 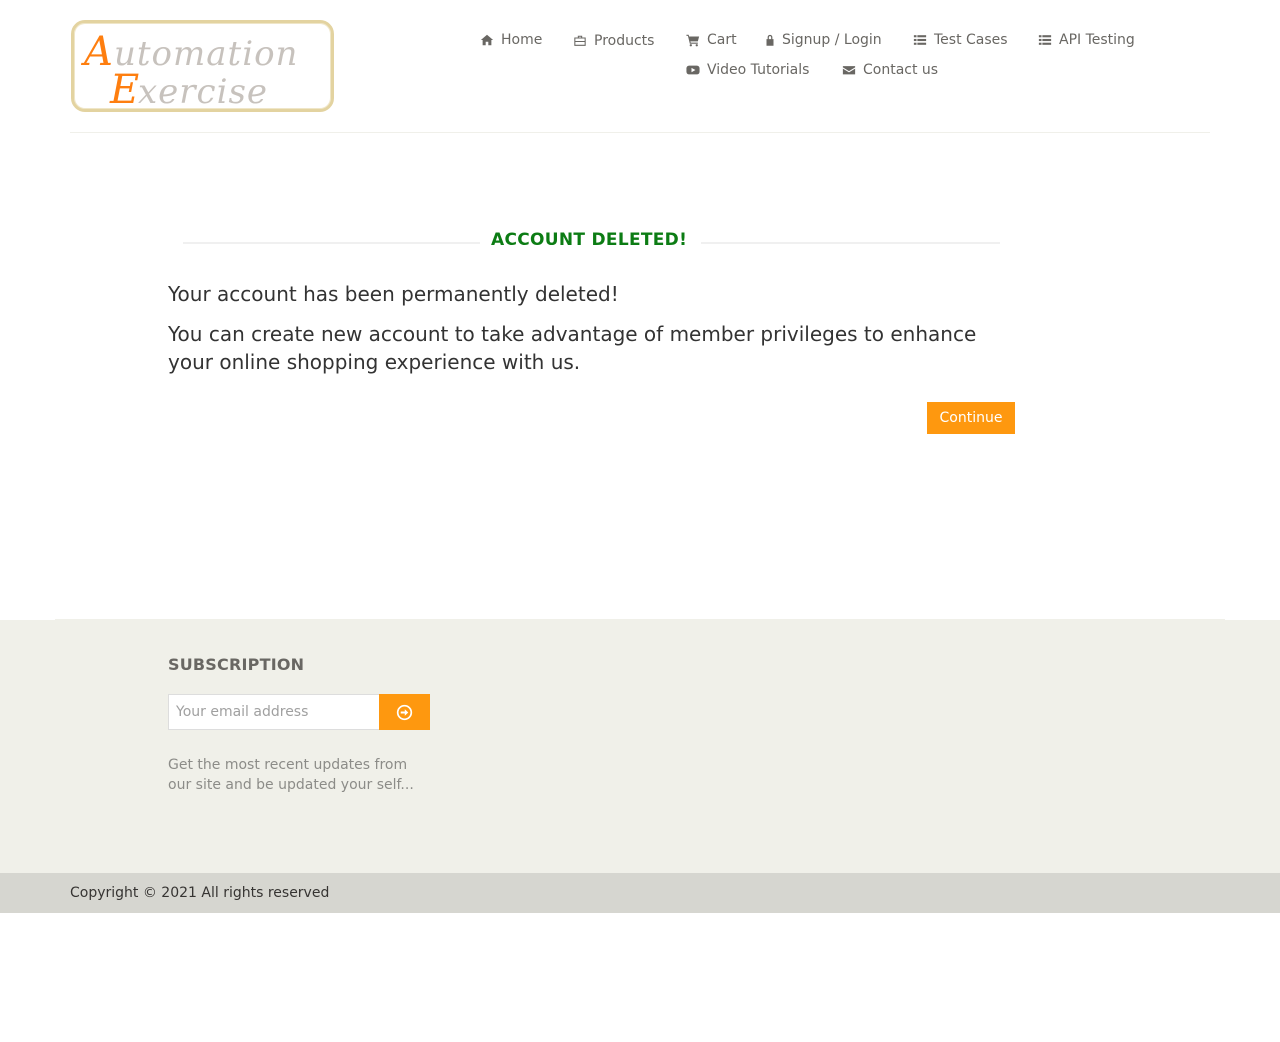 I want to click on site-logo: A utomation E xercise, so click(x=202, y=66).